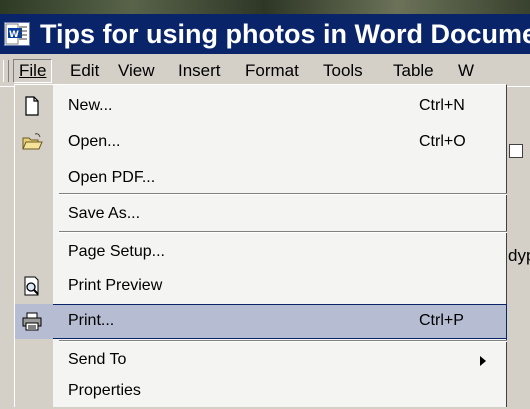 The height and width of the screenshot is (409, 530). What do you see at coordinates (285, 34) in the screenshot?
I see `window-title: Tips for using photos in Word Documents` at bounding box center [285, 34].